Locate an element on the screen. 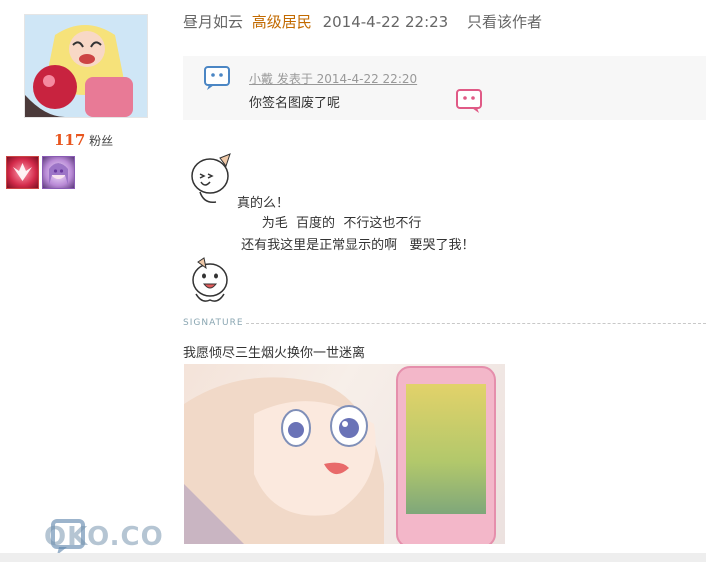  post-datetime: 2014-4-22 22:23 is located at coordinates (385, 22).